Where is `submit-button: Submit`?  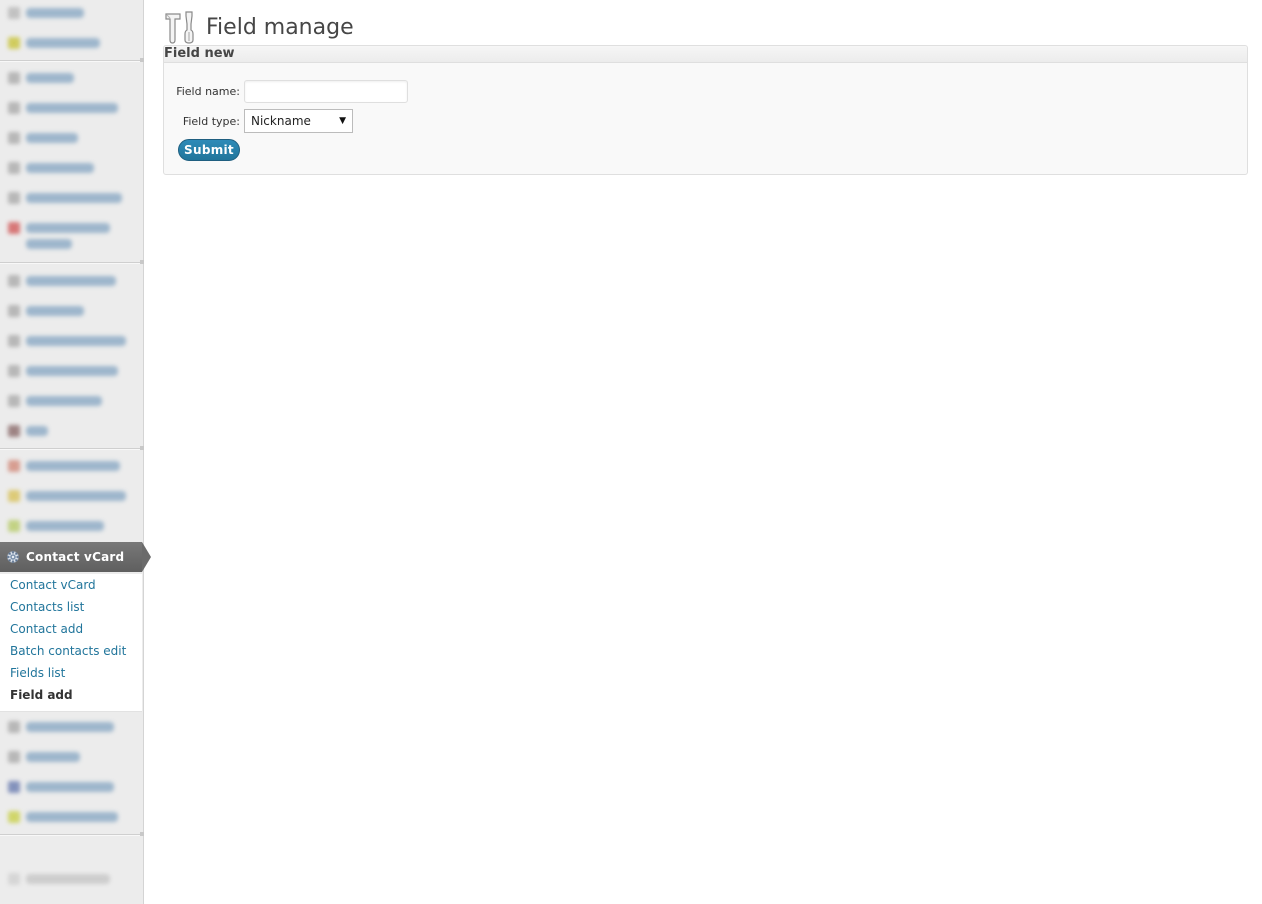
submit-button: Submit is located at coordinates (209, 150).